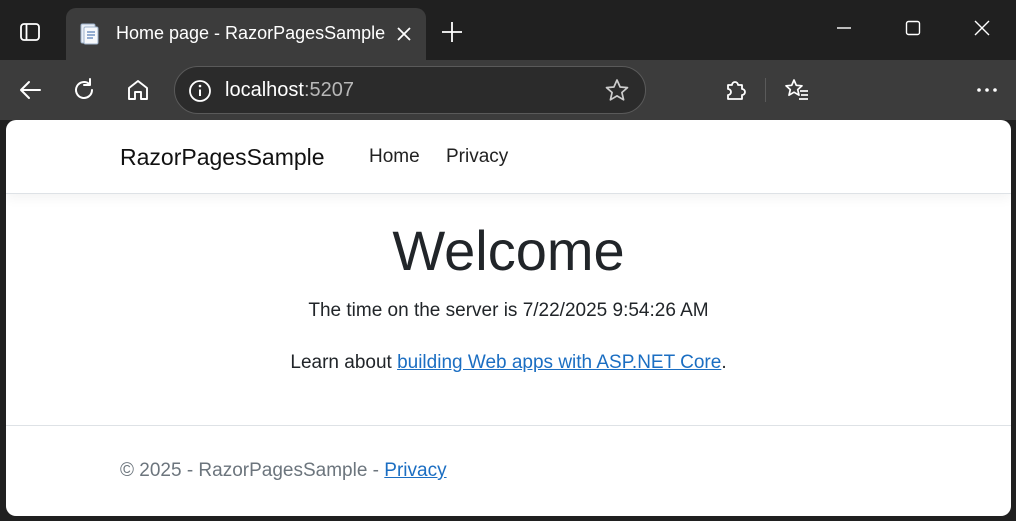  Describe the element at coordinates (264, 90) in the screenshot. I see `url-host: localhost` at that location.